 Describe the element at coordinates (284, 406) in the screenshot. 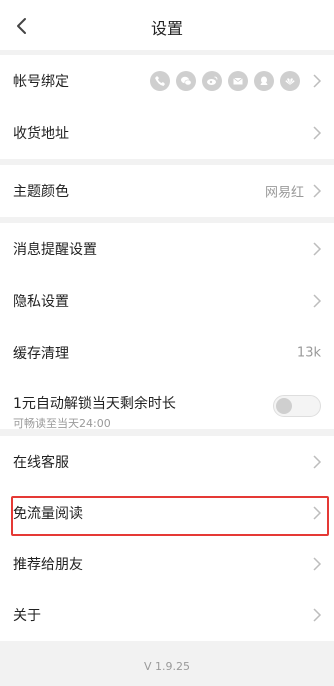

I see `toggle-knob` at that location.